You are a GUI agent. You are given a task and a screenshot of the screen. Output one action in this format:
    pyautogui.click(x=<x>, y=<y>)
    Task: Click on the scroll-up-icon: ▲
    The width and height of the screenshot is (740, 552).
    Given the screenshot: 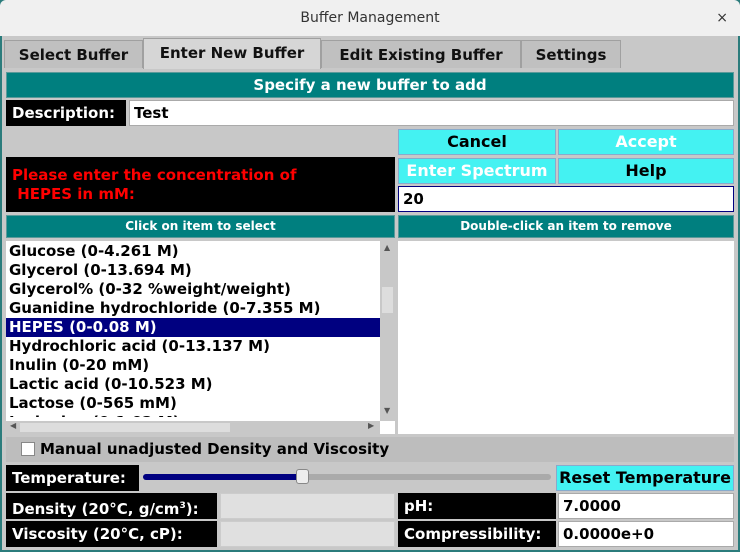 What is the action you would take?
    pyautogui.click(x=387, y=247)
    